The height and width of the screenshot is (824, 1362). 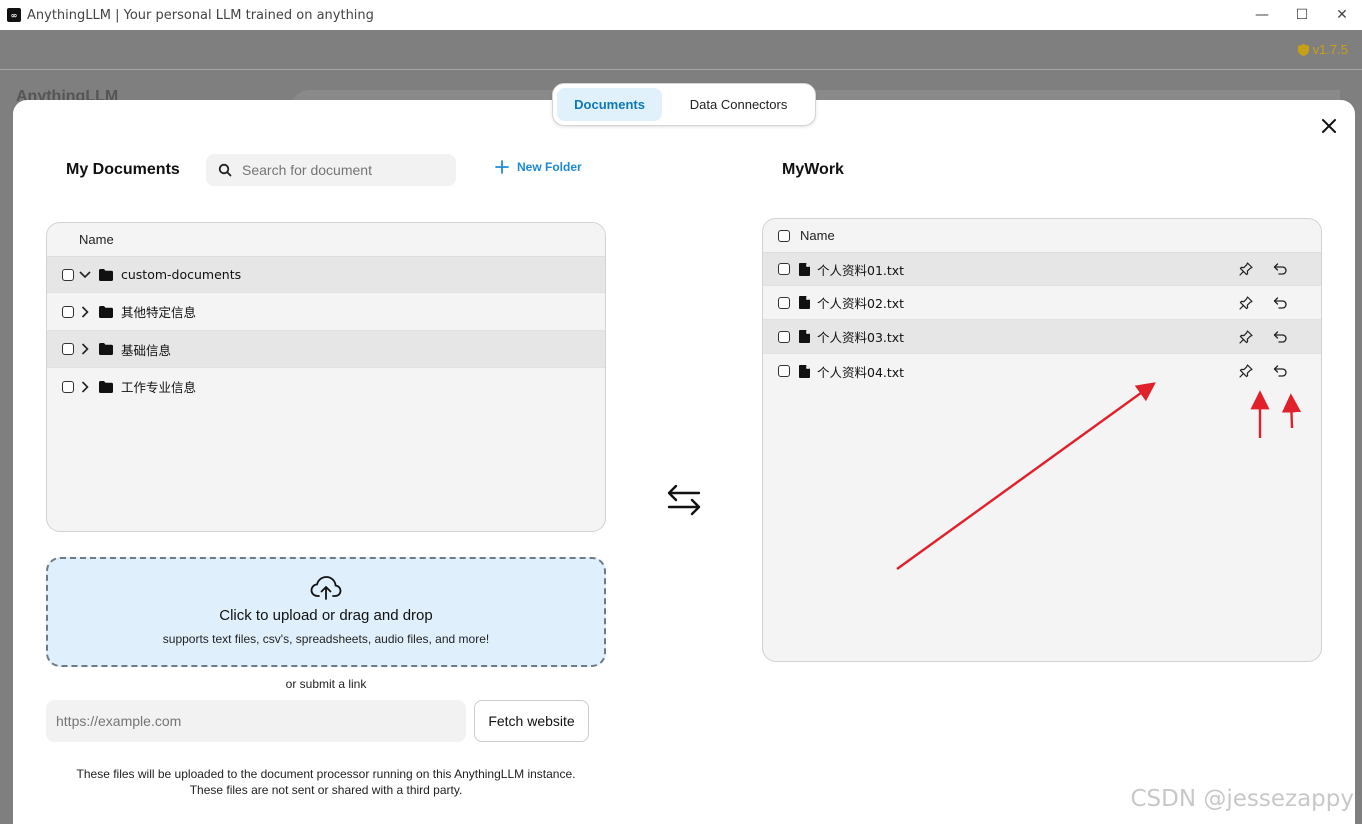 I want to click on file-name: 个人资料04.txt, so click(x=861, y=372).